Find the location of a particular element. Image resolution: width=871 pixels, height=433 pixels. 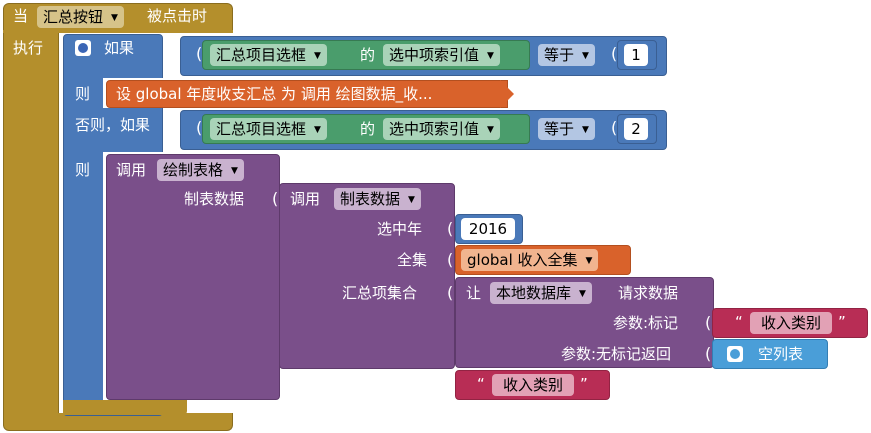

make-proc-label: 制表数据 is located at coordinates (370, 199).